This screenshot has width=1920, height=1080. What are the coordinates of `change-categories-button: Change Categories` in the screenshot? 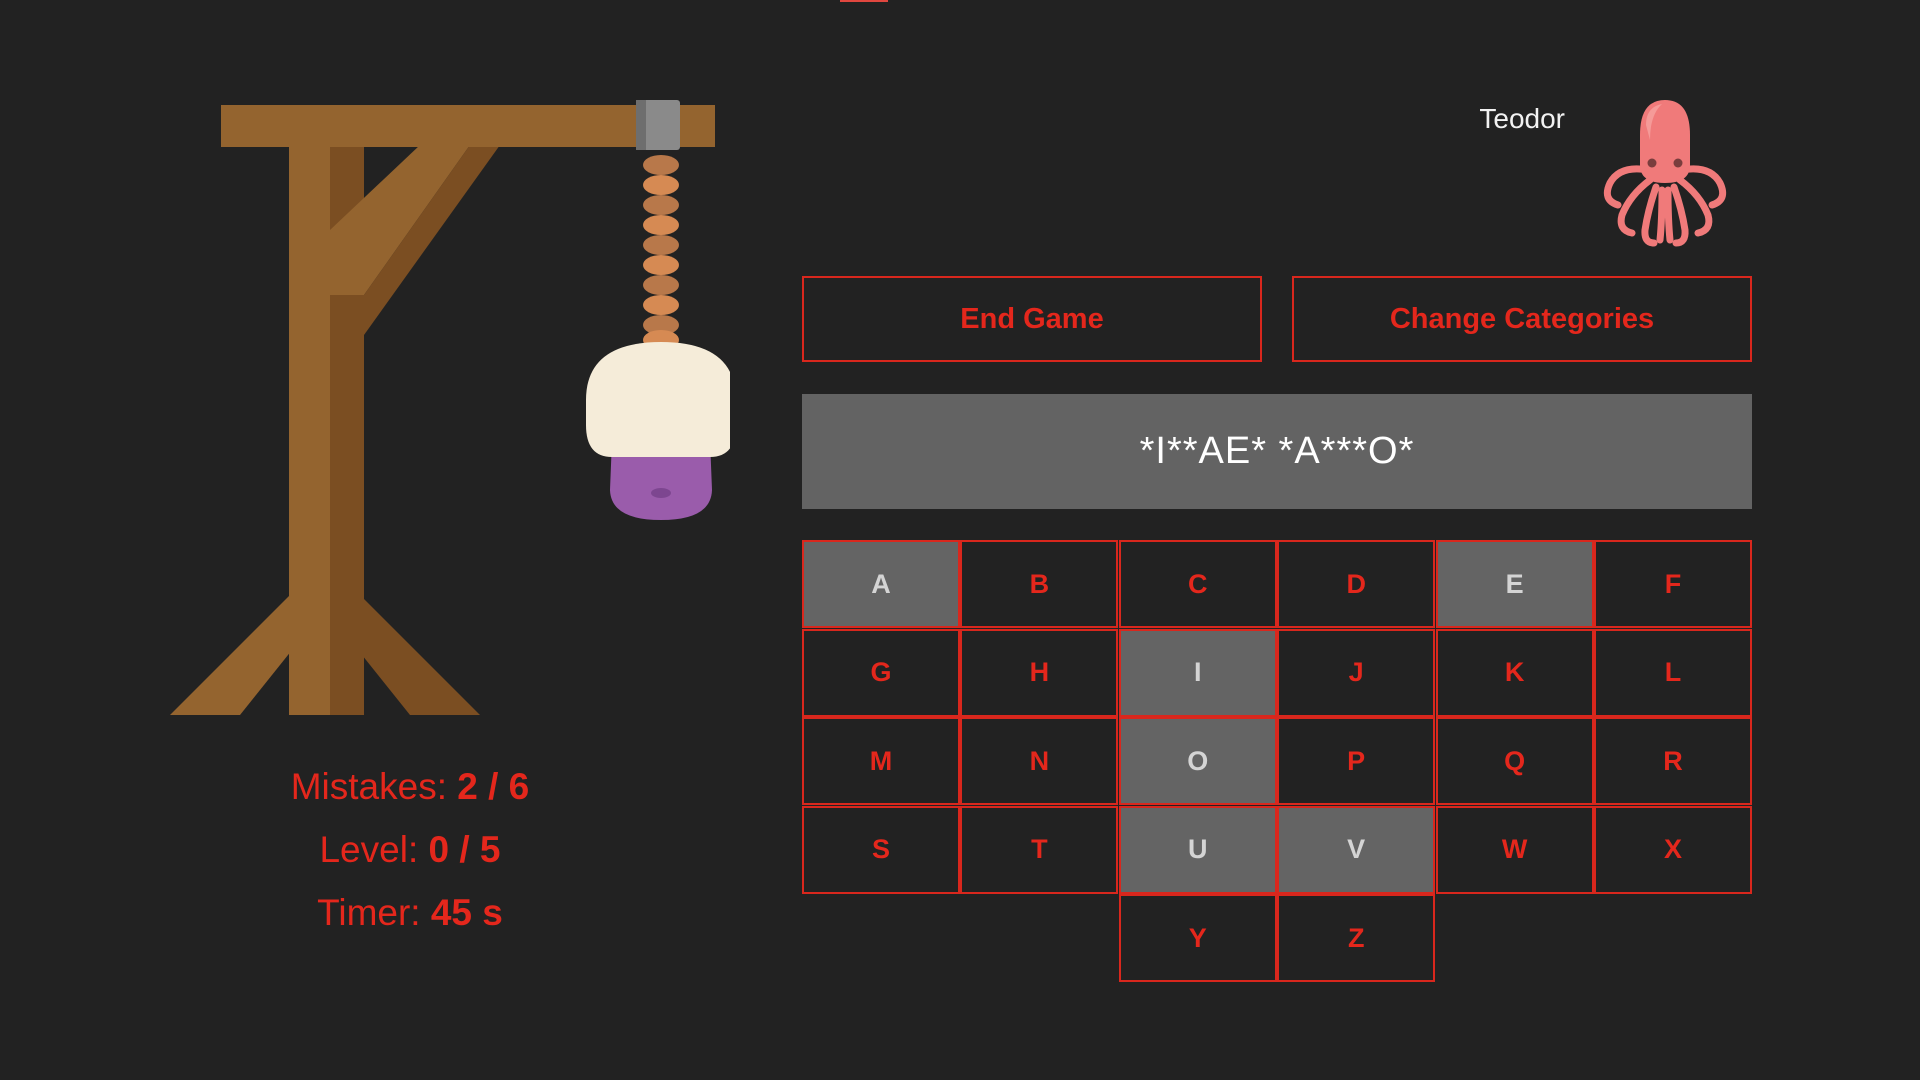 It's located at (1522, 319).